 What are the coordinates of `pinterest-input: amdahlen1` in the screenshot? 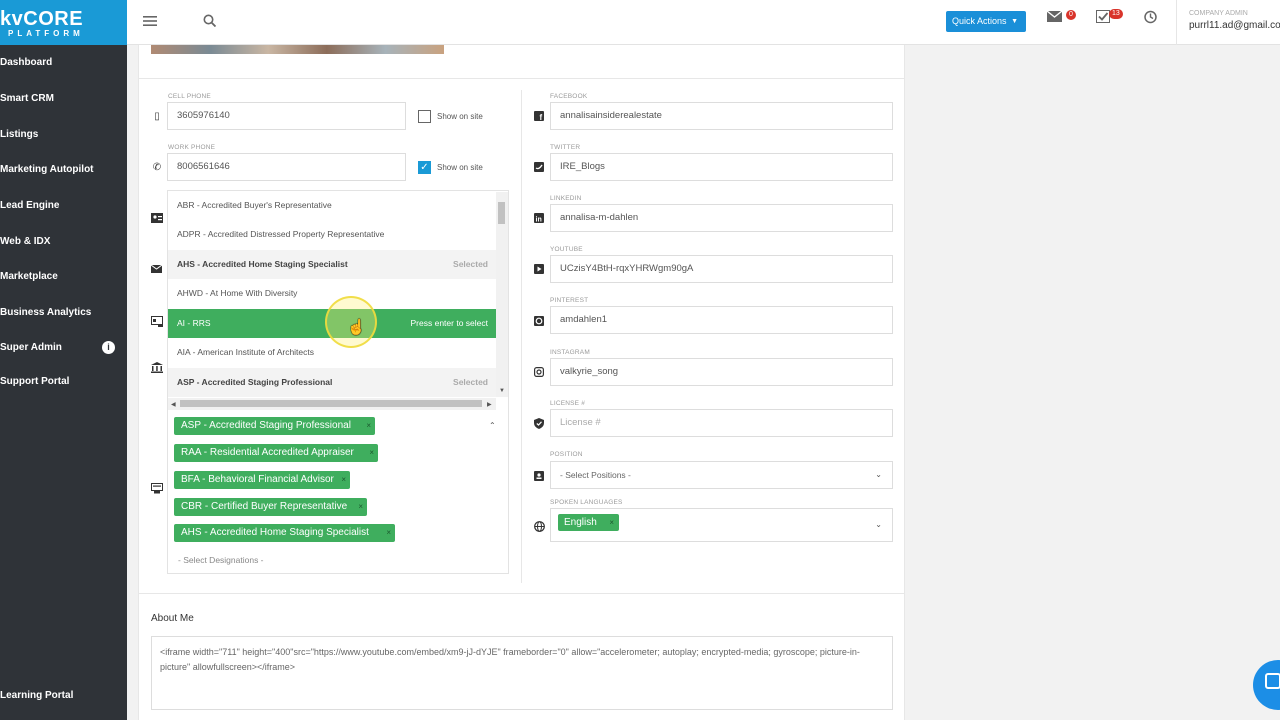 It's located at (721, 320).